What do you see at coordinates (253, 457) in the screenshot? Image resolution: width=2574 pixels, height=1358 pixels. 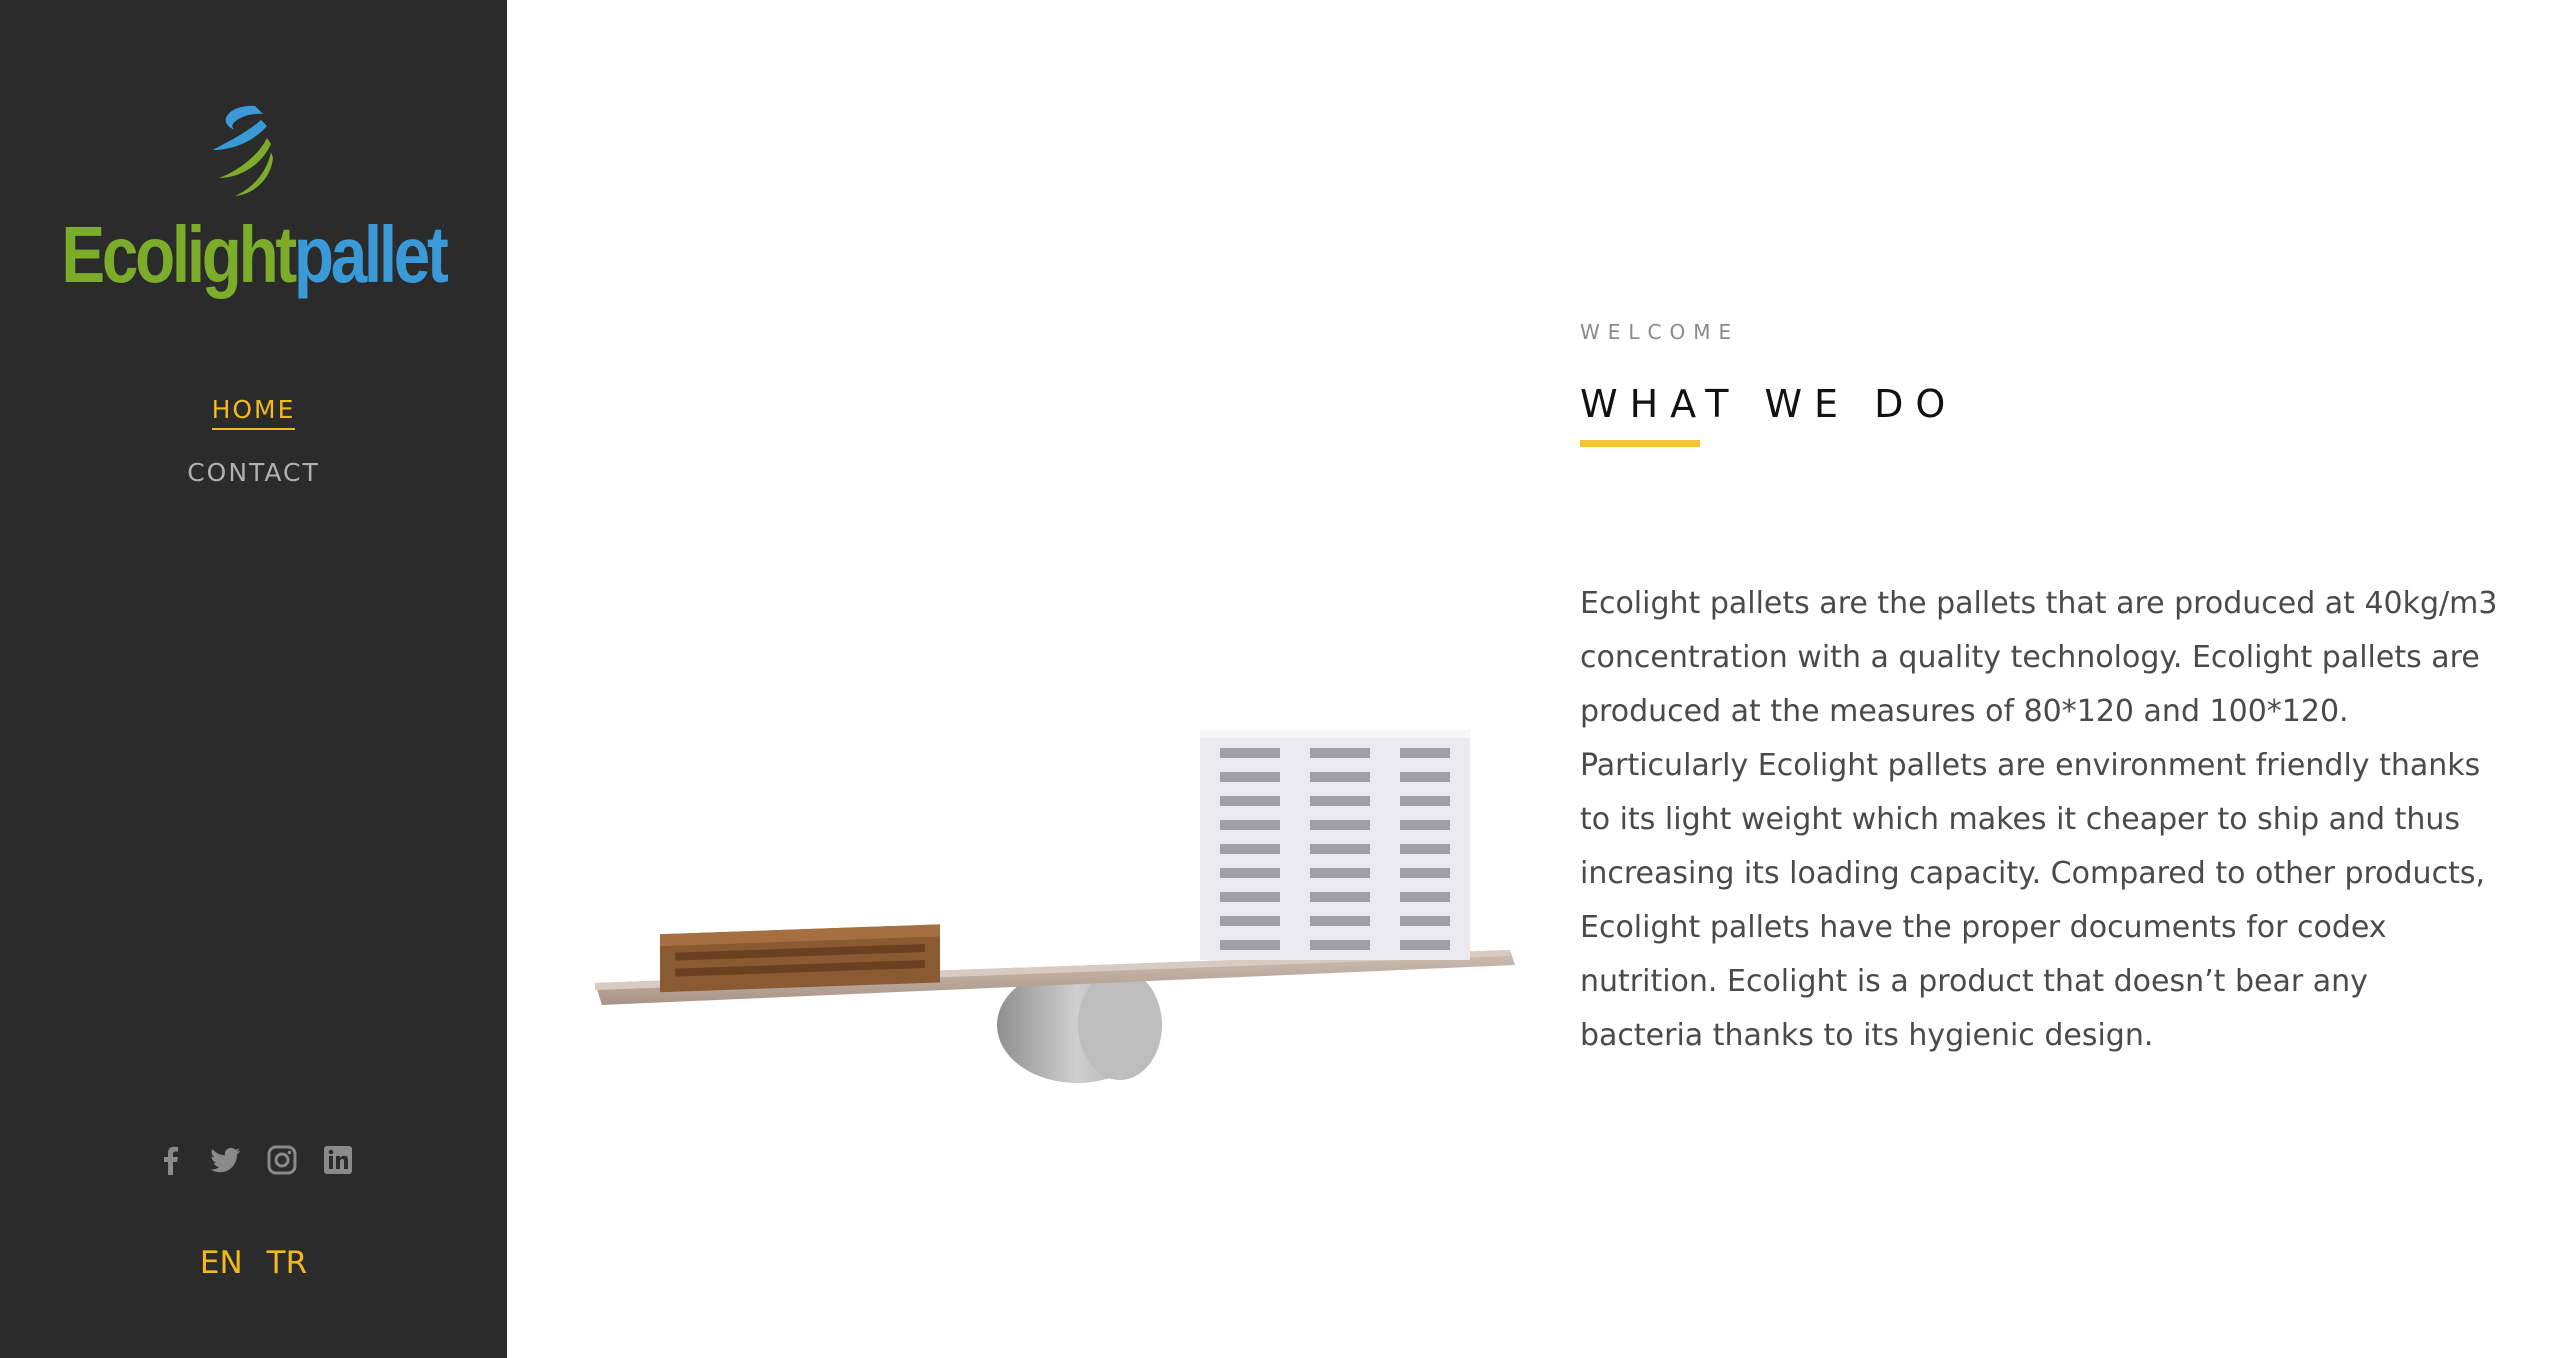 I see `main-nav: HOME CONTACT` at bounding box center [253, 457].